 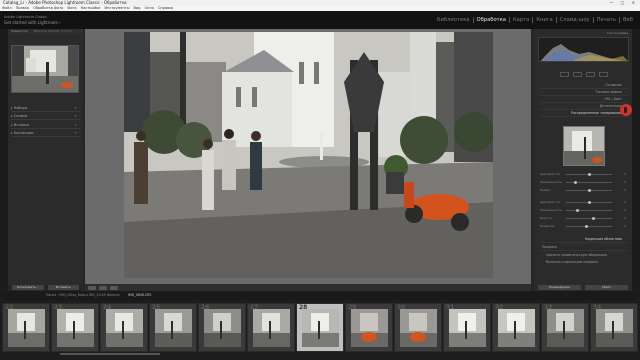 What do you see at coordinates (46, 125) in the screenshot?
I see `history-section: История` at bounding box center [46, 125].